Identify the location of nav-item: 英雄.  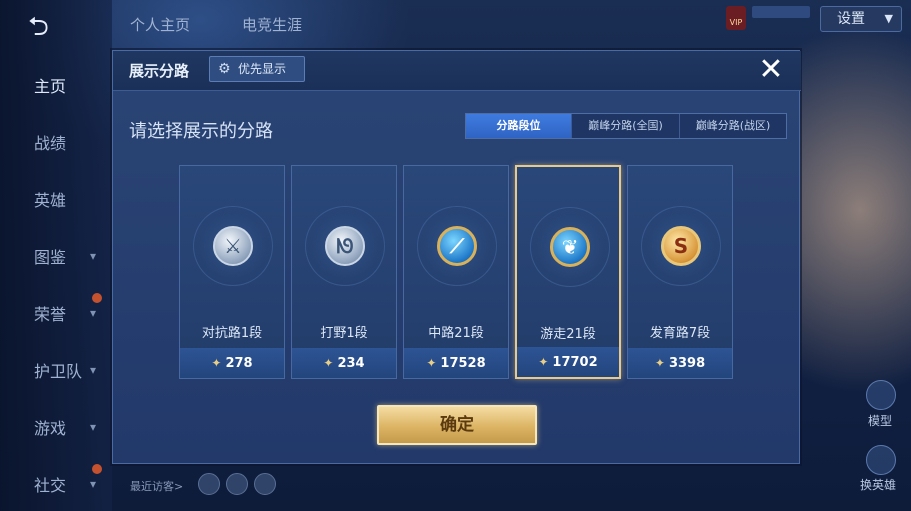
(56, 199).